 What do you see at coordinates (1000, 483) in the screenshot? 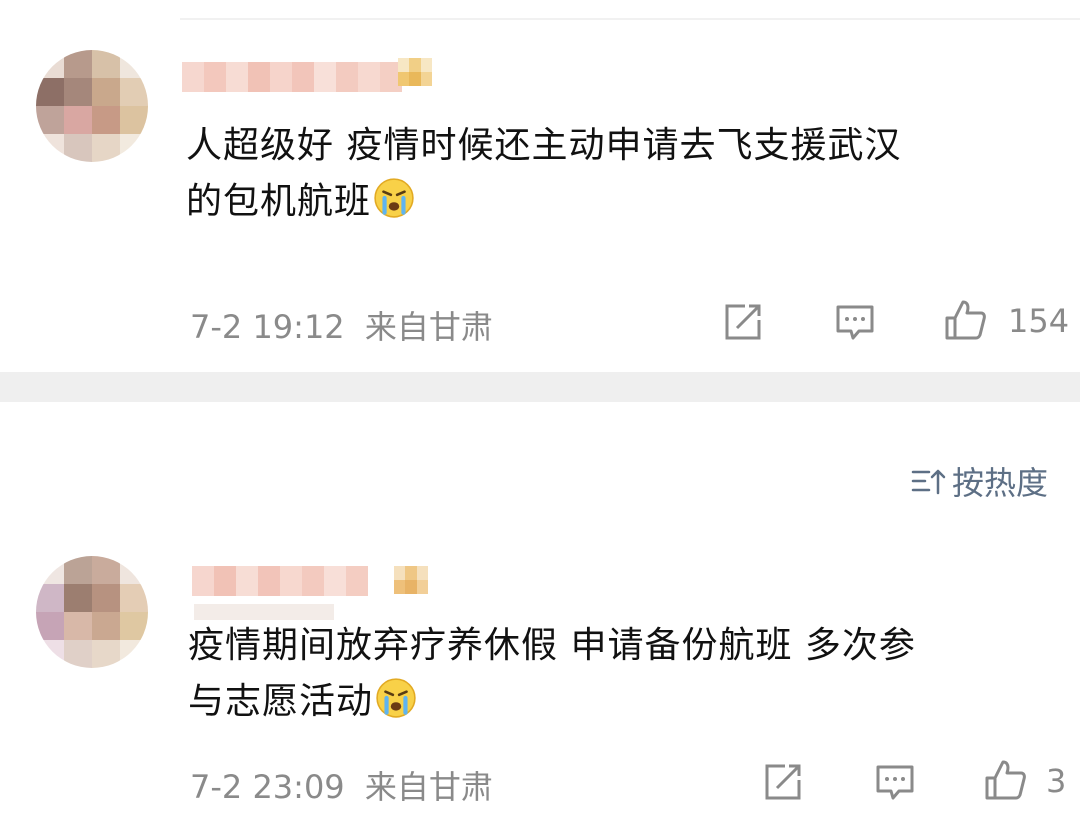
I see `sort-label: 按热度` at bounding box center [1000, 483].